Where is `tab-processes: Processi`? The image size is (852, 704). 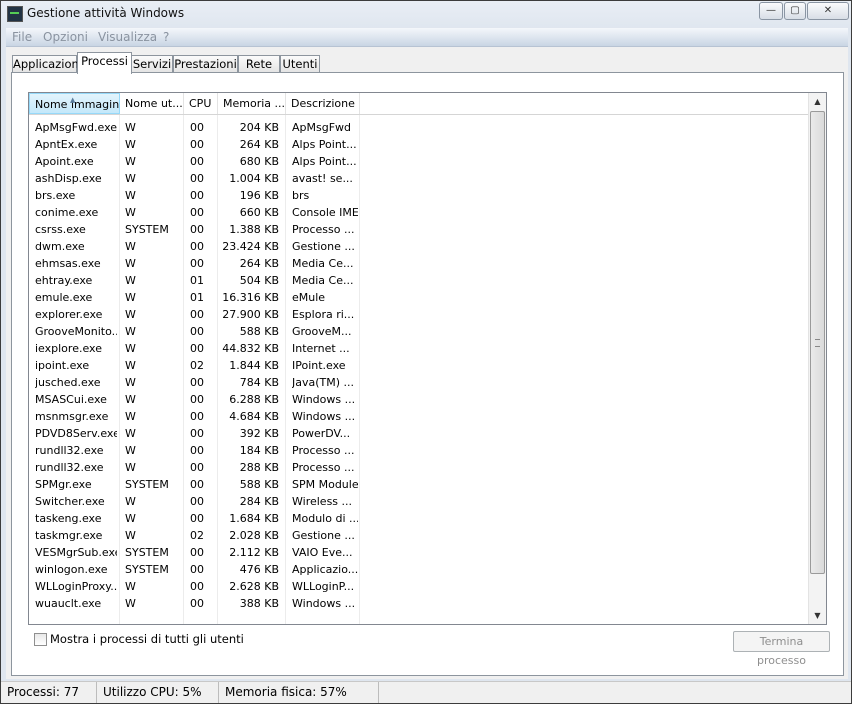 tab-processes: Processi is located at coordinates (104, 63).